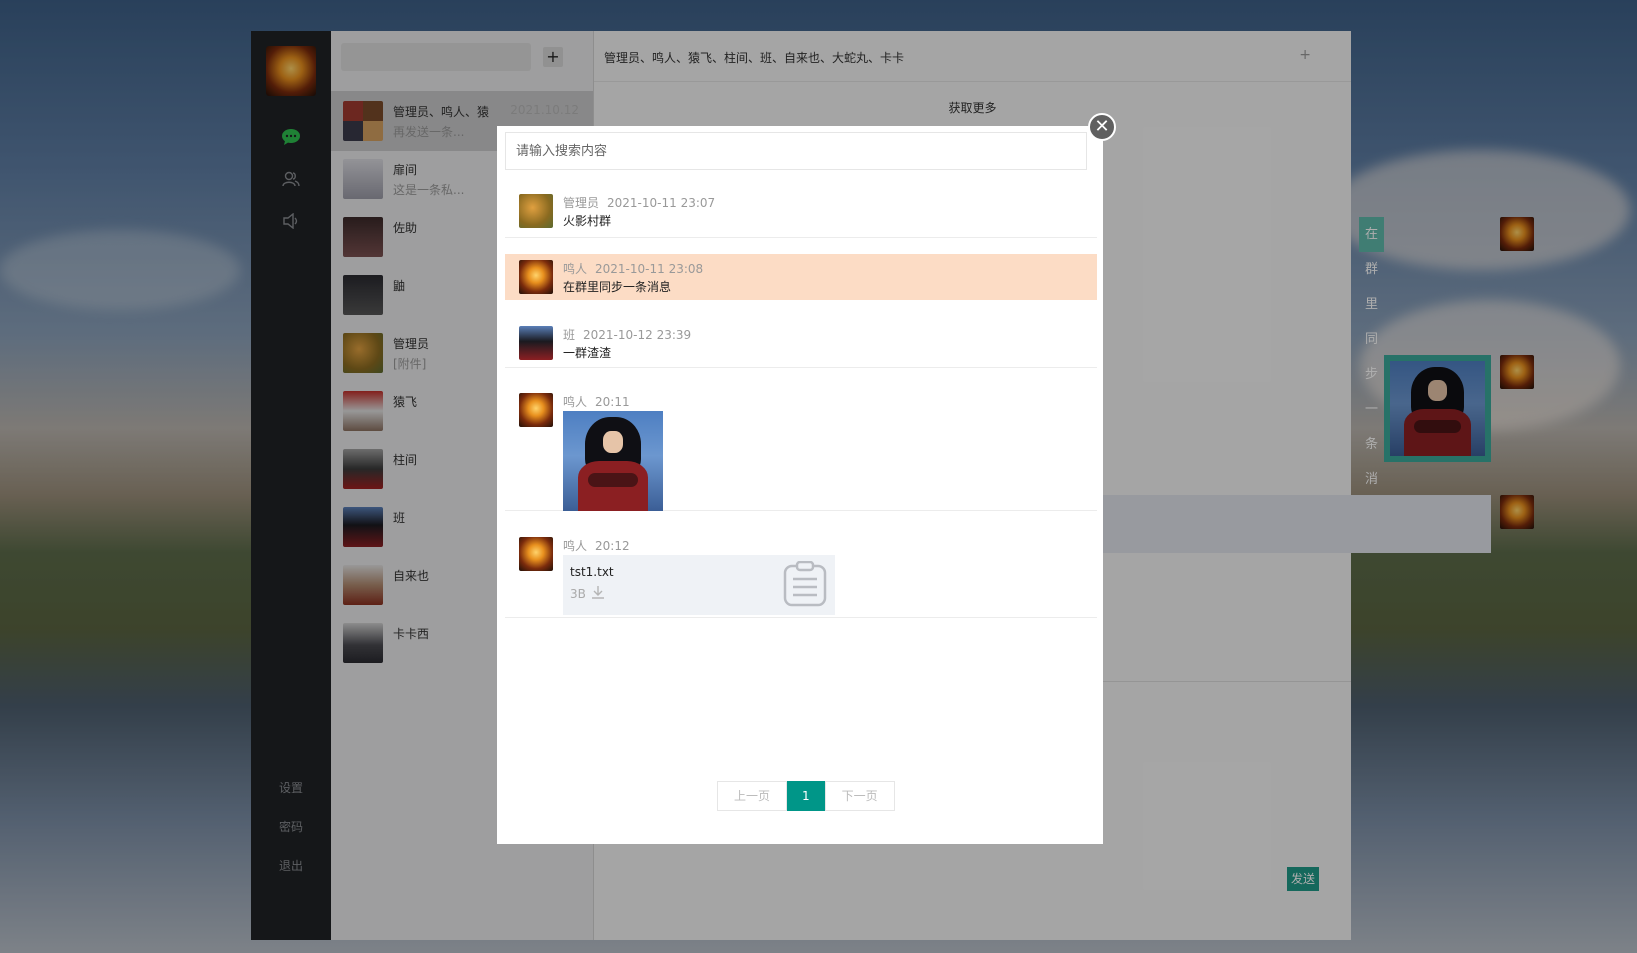  What do you see at coordinates (801, 447) in the screenshot?
I see `search-result-item: 鸣人 20:11` at bounding box center [801, 447].